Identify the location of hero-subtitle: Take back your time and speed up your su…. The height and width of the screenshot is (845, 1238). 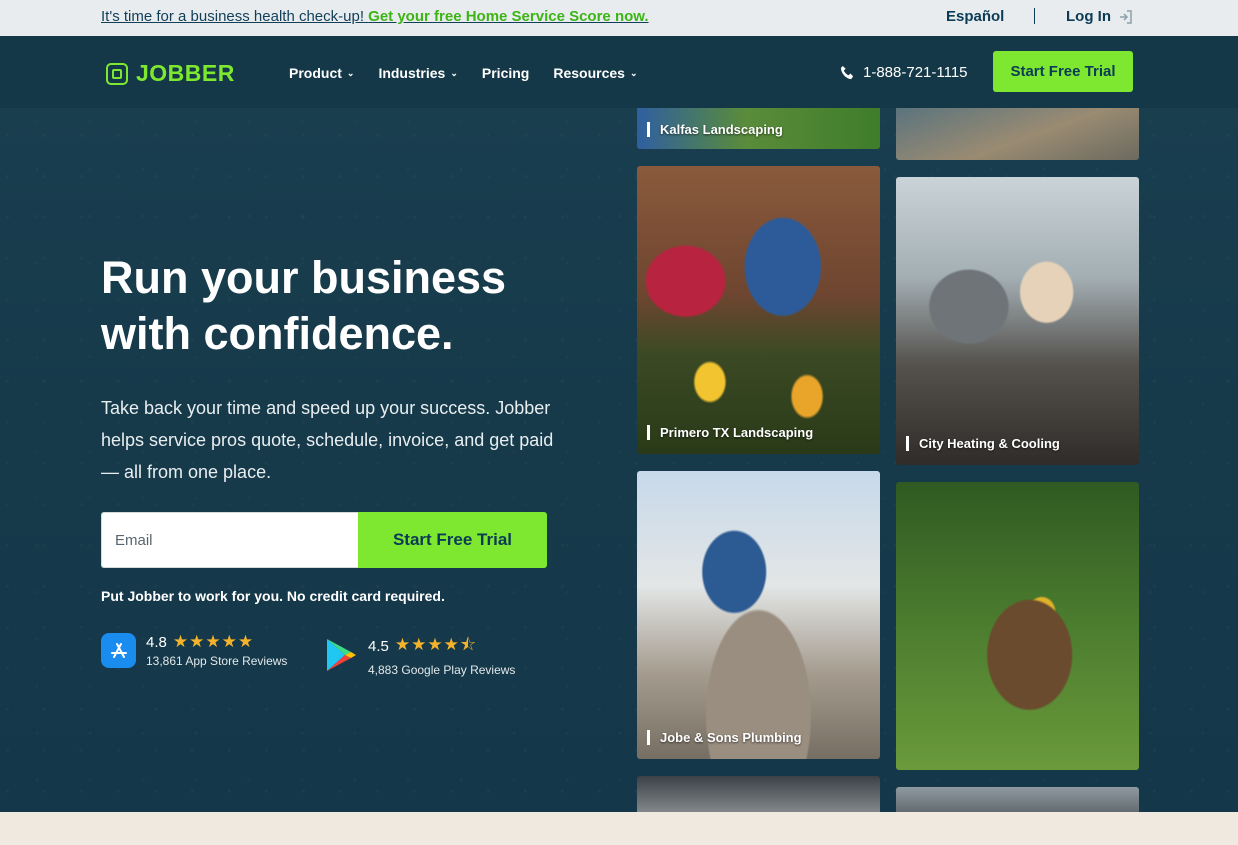
(327, 440).